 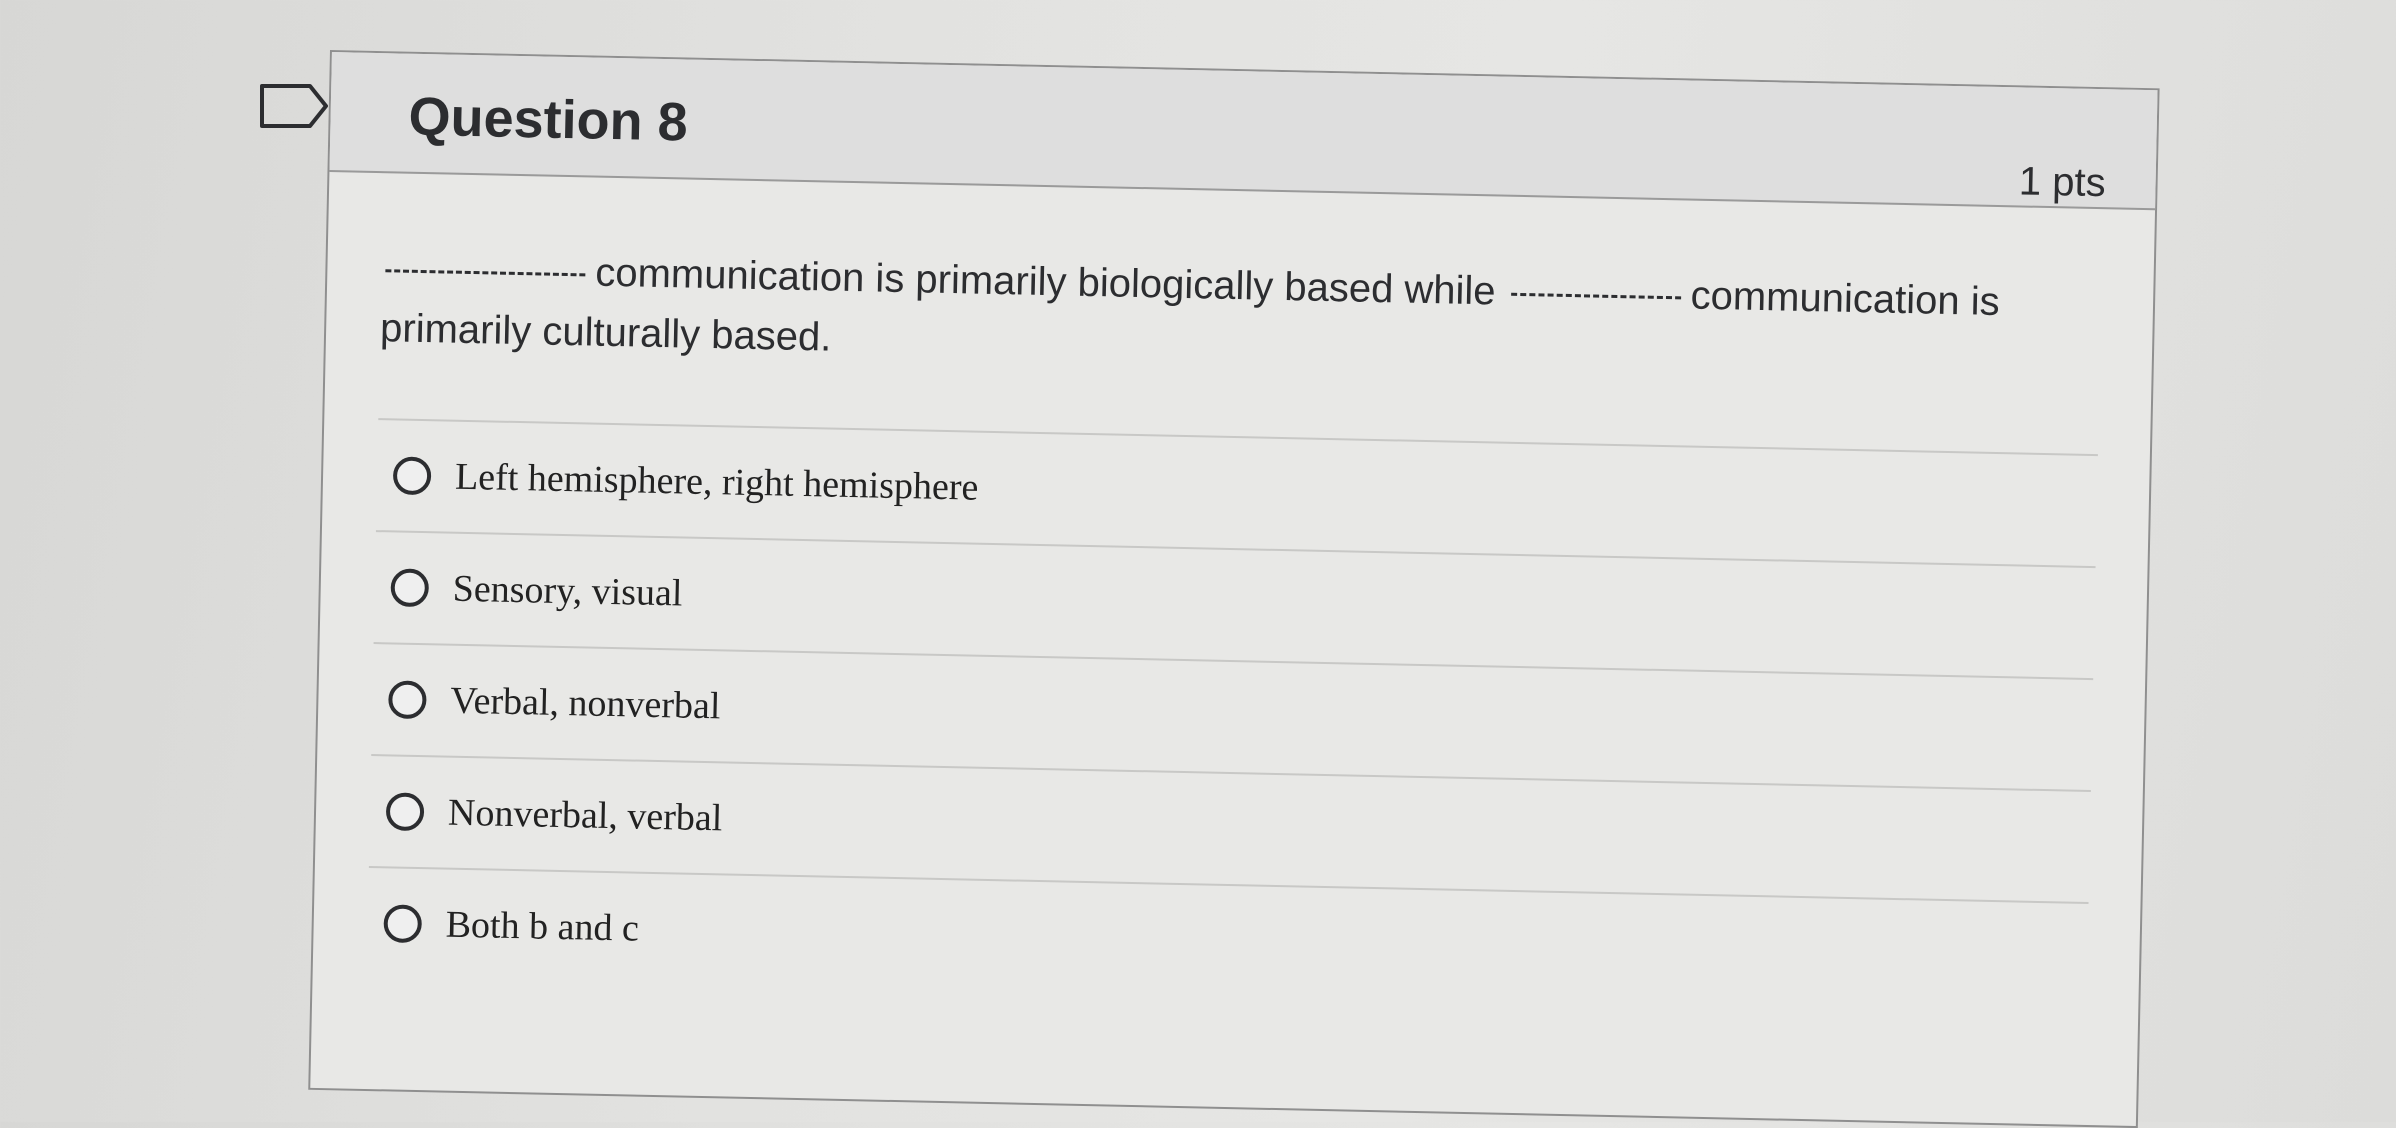 I want to click on question-title: Question 8, so click(x=548, y=119).